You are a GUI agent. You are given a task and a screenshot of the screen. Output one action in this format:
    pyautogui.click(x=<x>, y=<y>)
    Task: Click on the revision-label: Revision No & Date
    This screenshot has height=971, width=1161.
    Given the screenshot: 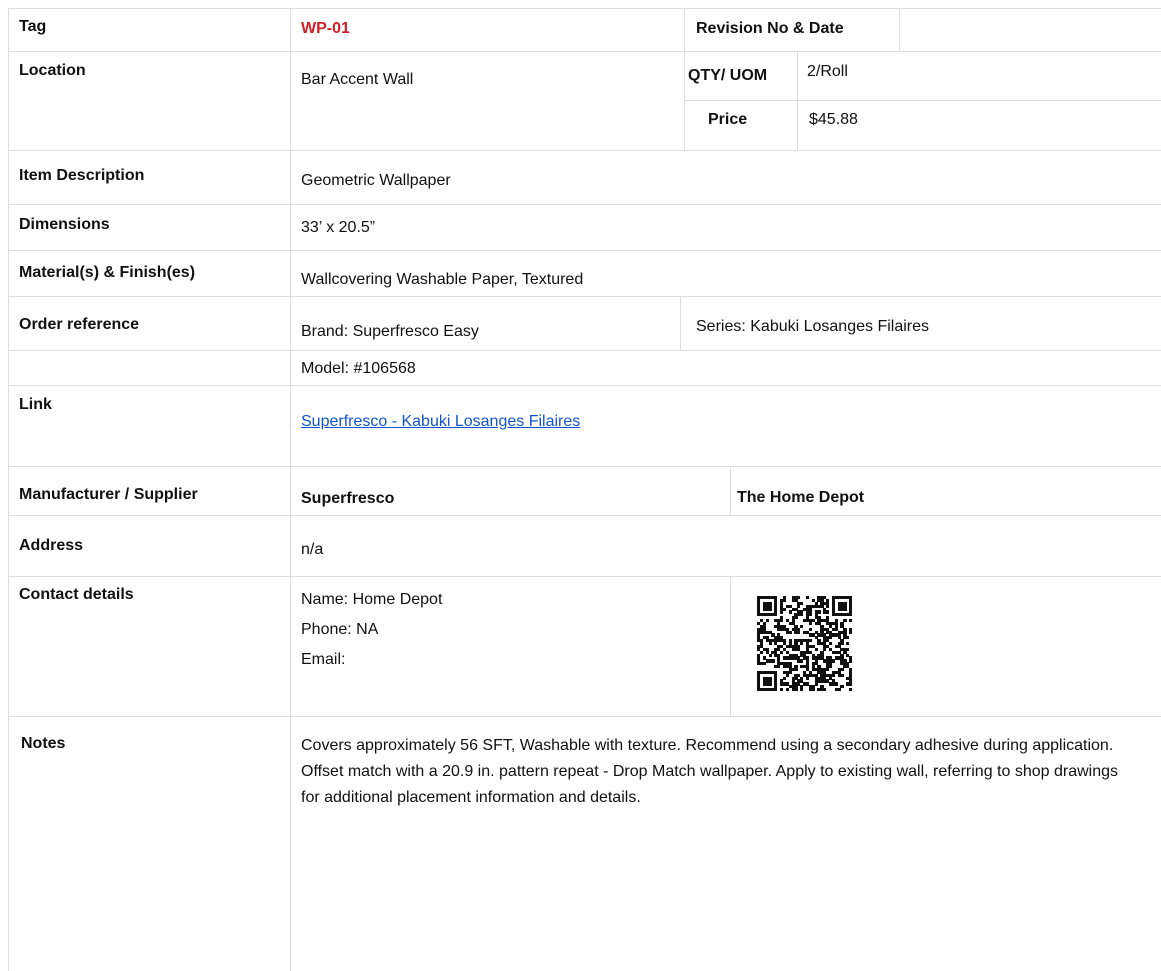 What is the action you would take?
    pyautogui.click(x=770, y=28)
    